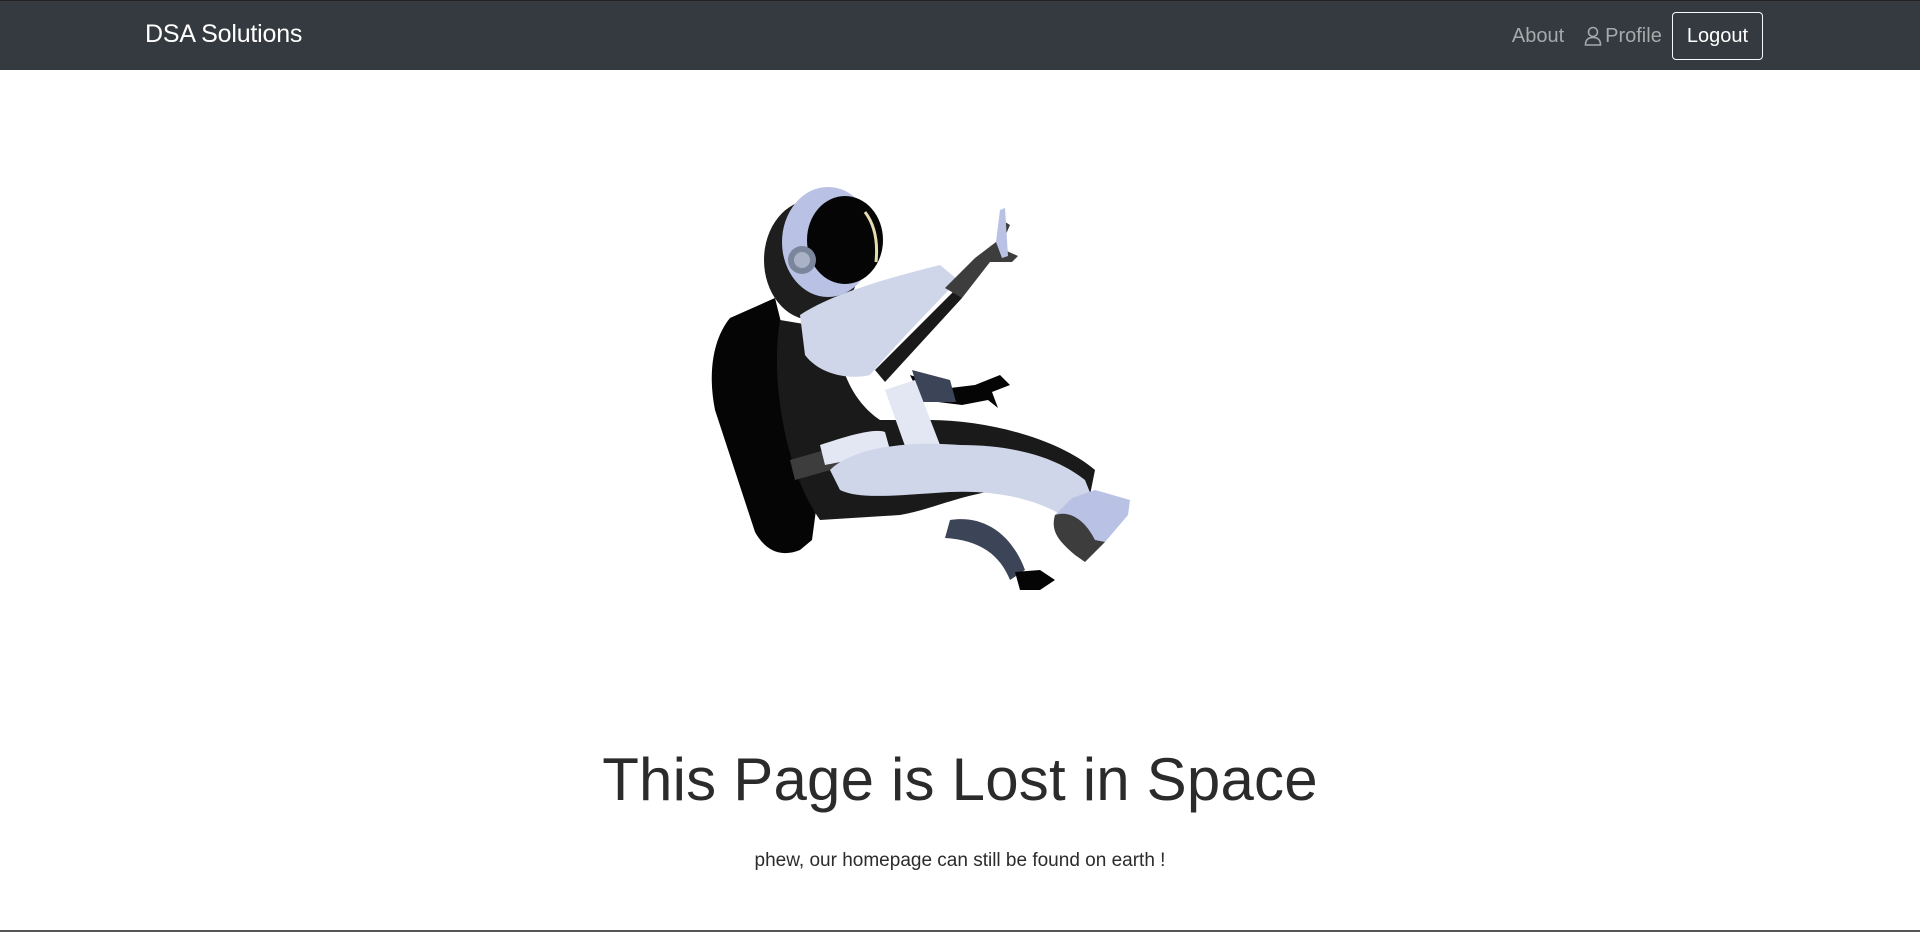 This screenshot has height=932, width=1920. I want to click on nav-link-about: About, so click(1538, 36).